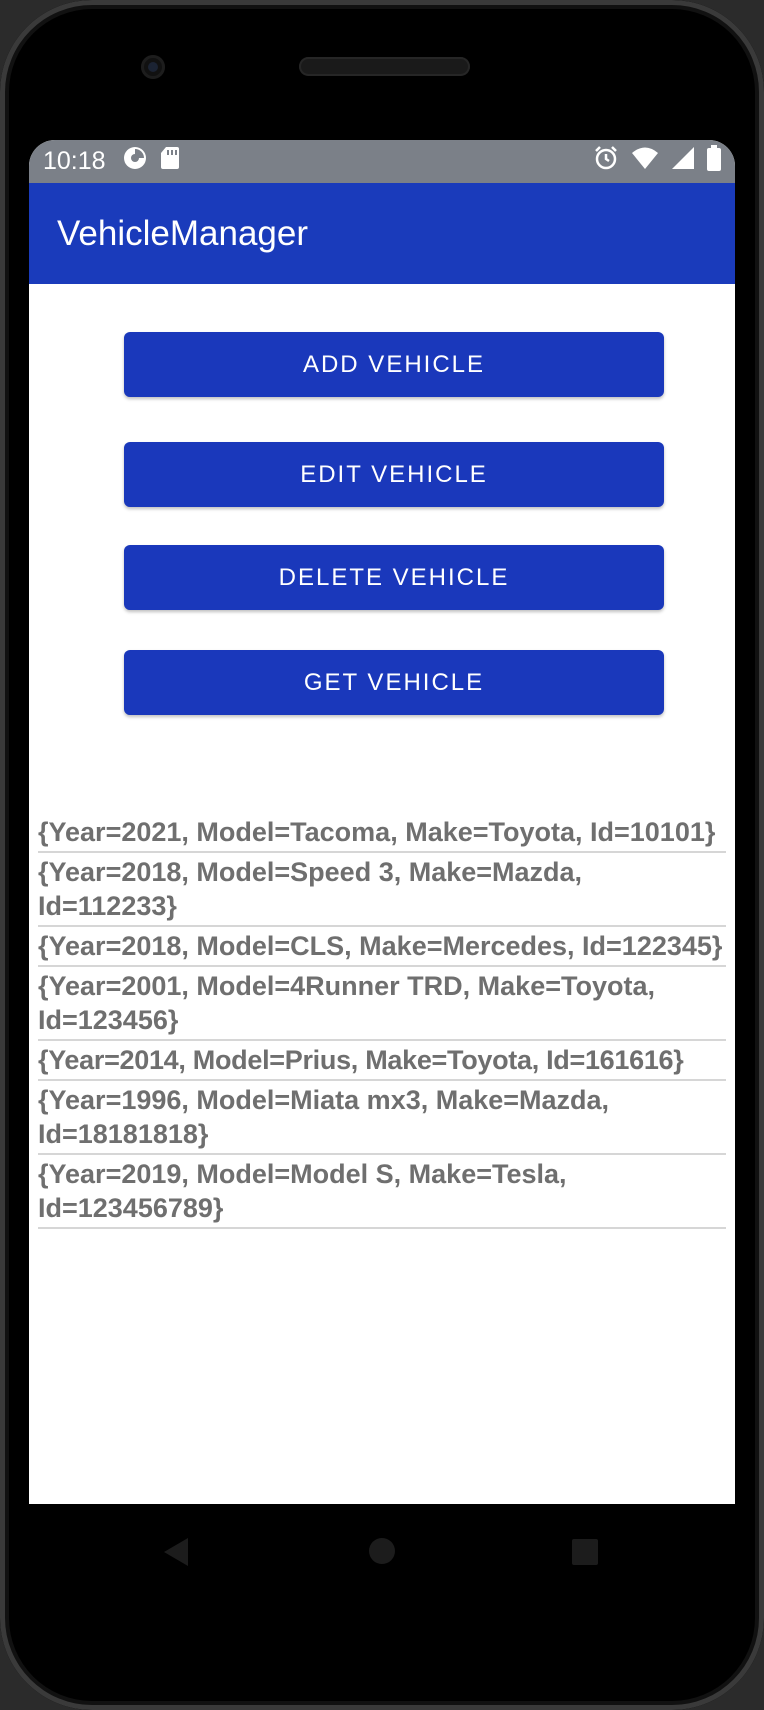 The image size is (764, 1710). I want to click on navigation-bar, so click(382, 1549).